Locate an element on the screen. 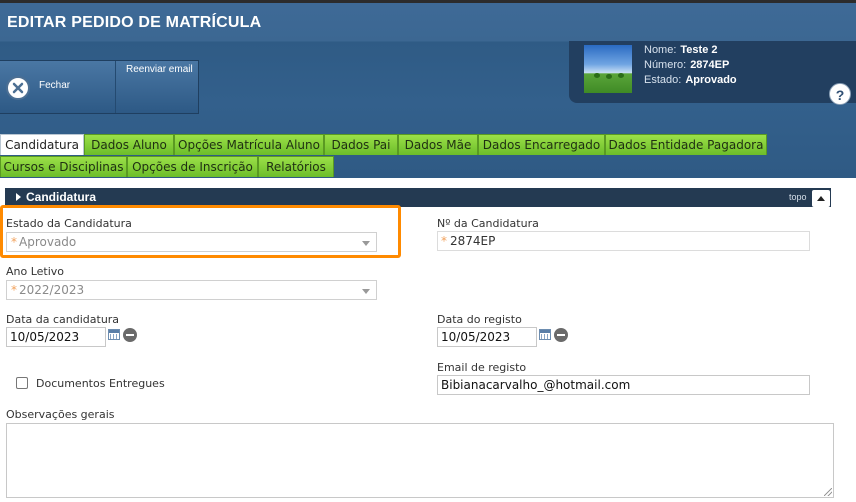  close-icon is located at coordinates (18, 88).